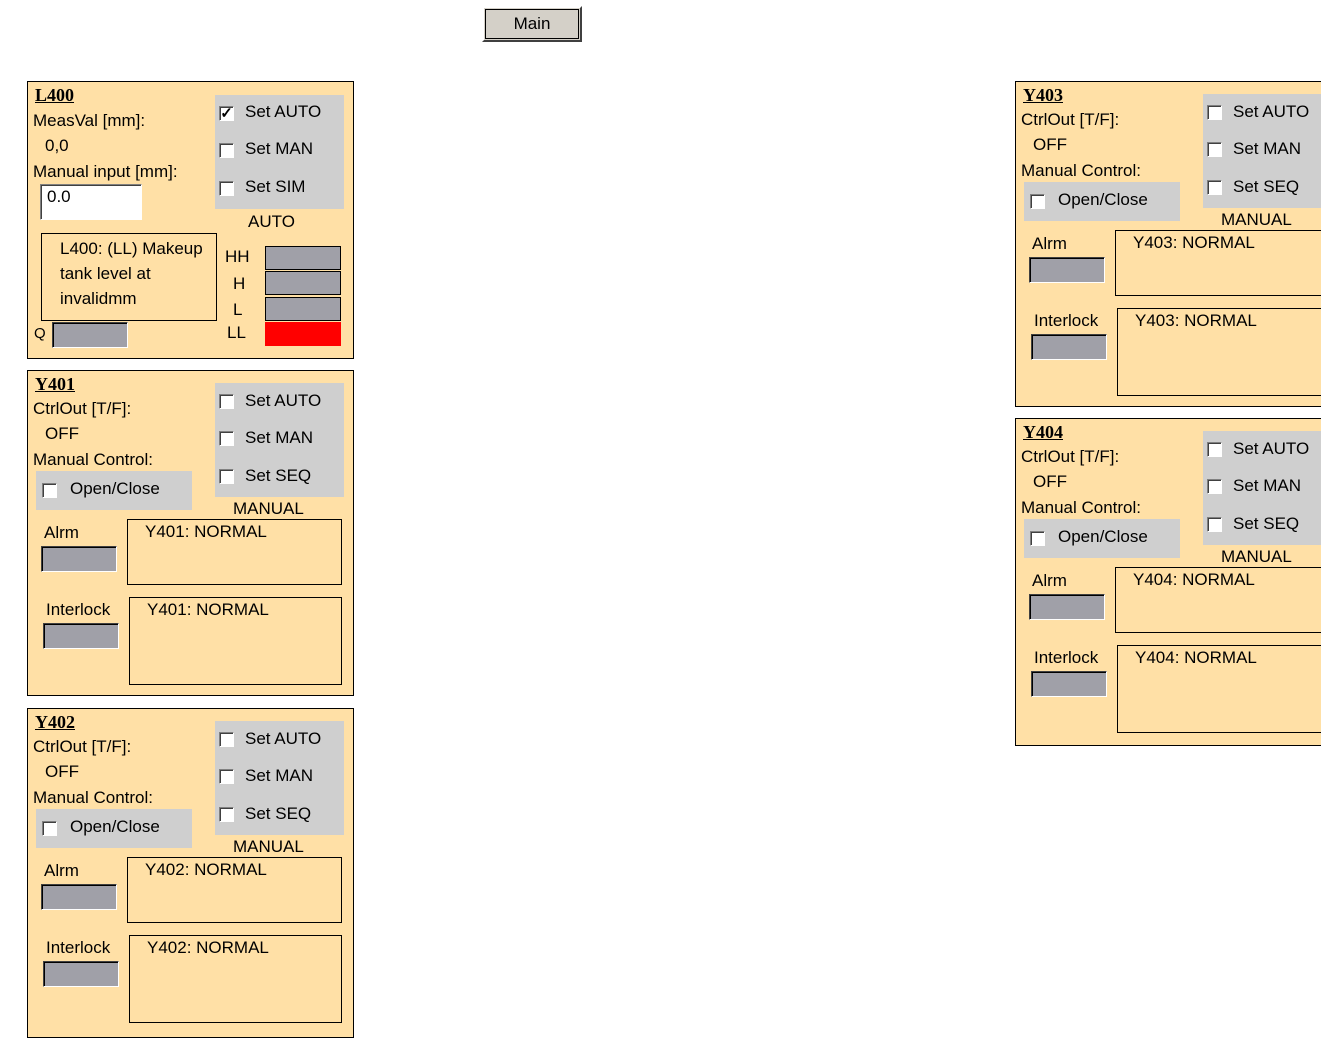 The height and width of the screenshot is (1038, 1321). I want to click on alarm-message: Y402: NORMAL, so click(234, 890).